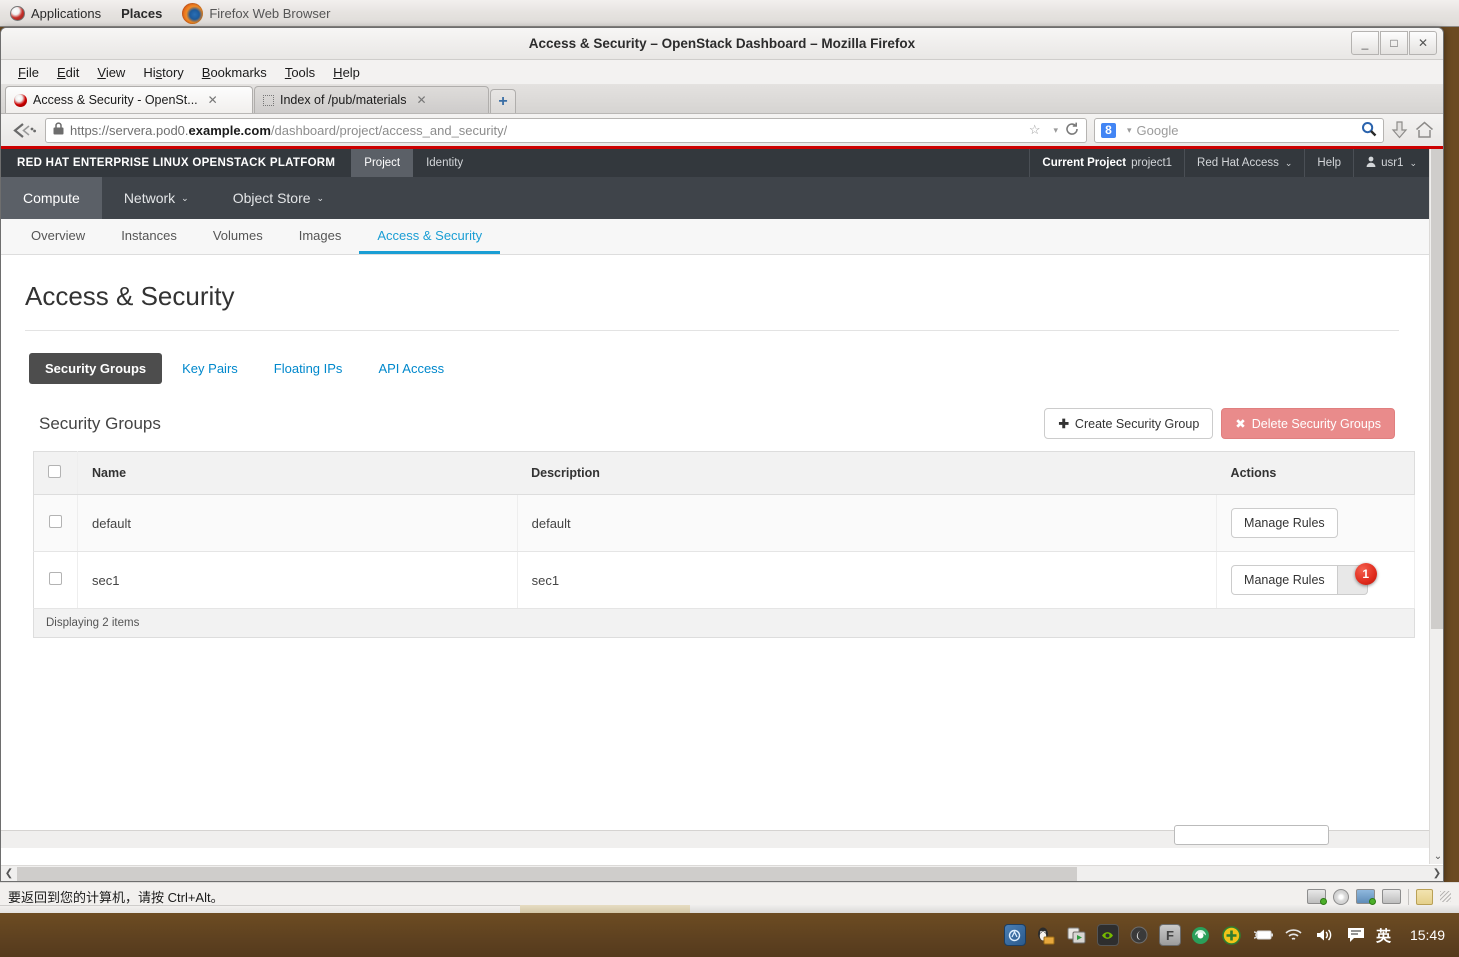 The image size is (1459, 957). I want to click on horizontal-scrollbar: ❮ ❯, so click(722, 873).